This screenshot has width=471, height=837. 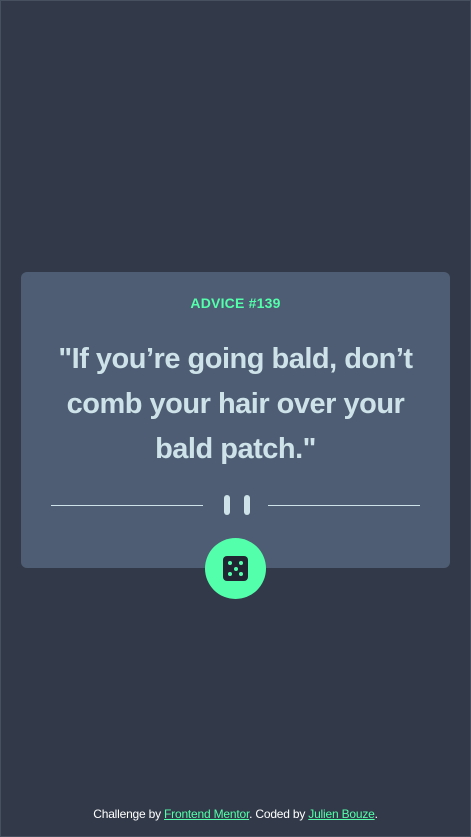 I want to click on pause-icon, so click(x=237, y=505).